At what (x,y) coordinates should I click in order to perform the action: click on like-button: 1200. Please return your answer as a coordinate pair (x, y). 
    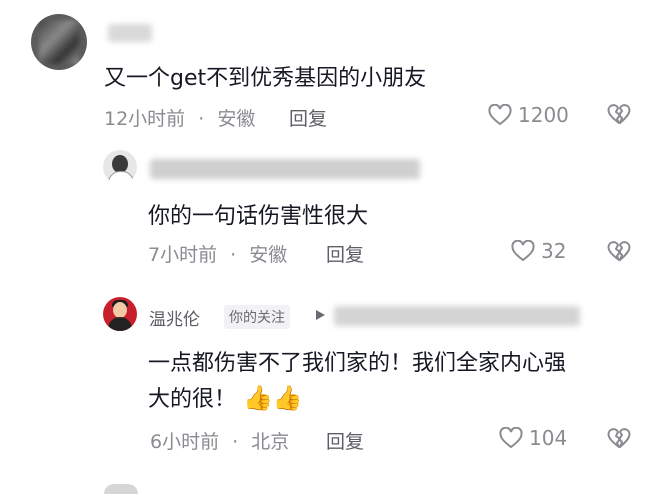
    Looking at the image, I should click on (528, 115).